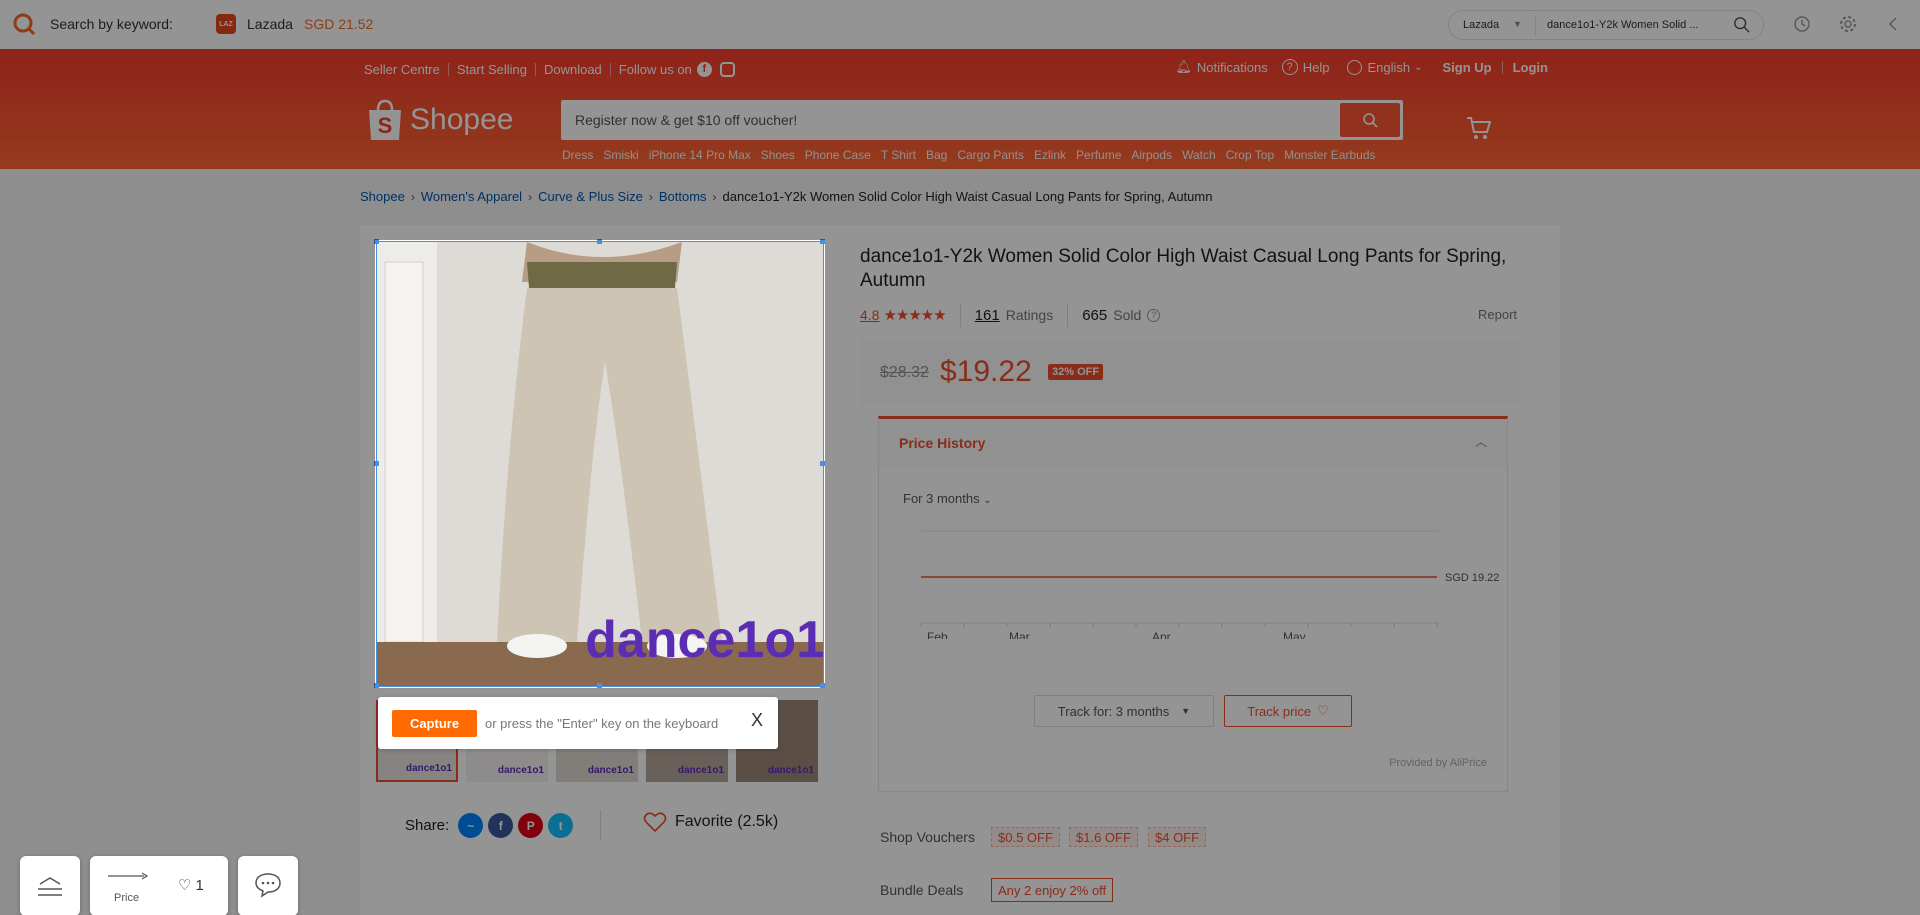 This screenshot has width=1920, height=915. I want to click on report-link: Report, so click(1497, 314).